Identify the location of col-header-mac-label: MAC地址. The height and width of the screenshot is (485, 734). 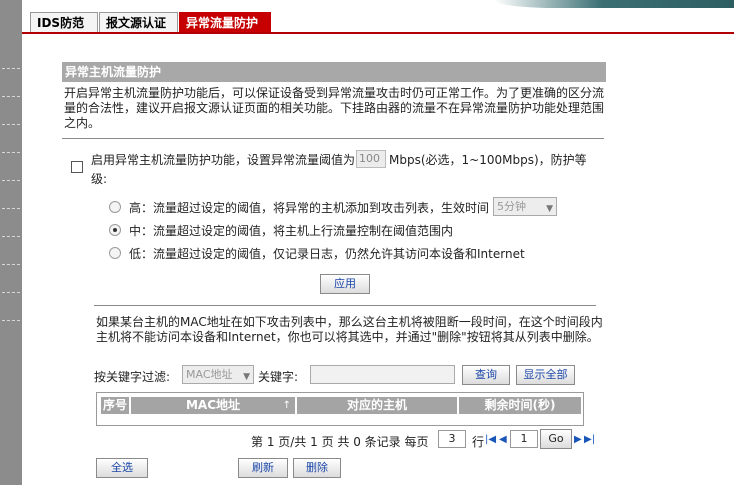
(213, 405).